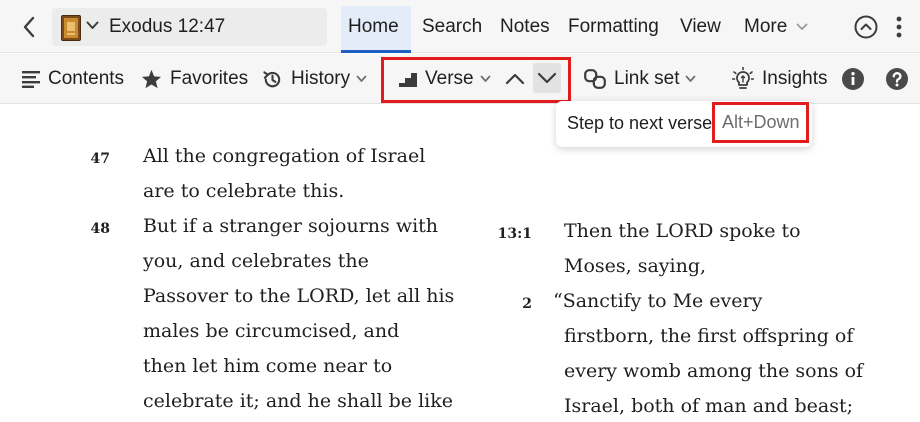 This screenshot has width=920, height=422. What do you see at coordinates (700, 26) in the screenshot?
I see `tab-label: View` at bounding box center [700, 26].